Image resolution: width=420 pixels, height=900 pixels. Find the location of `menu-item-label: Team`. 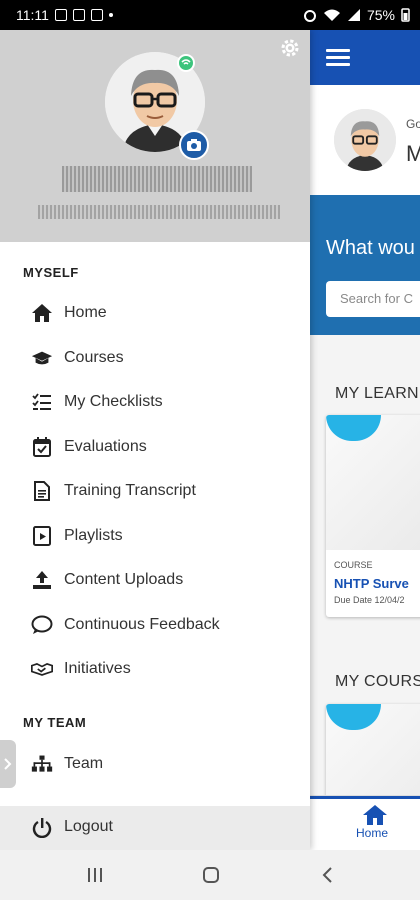

menu-item-label: Team is located at coordinates (84, 763).